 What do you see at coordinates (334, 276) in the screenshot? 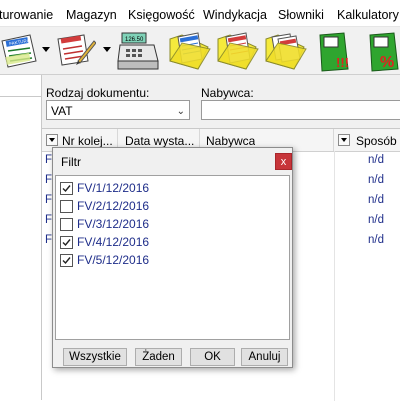
I see `grid-line` at bounding box center [334, 276].